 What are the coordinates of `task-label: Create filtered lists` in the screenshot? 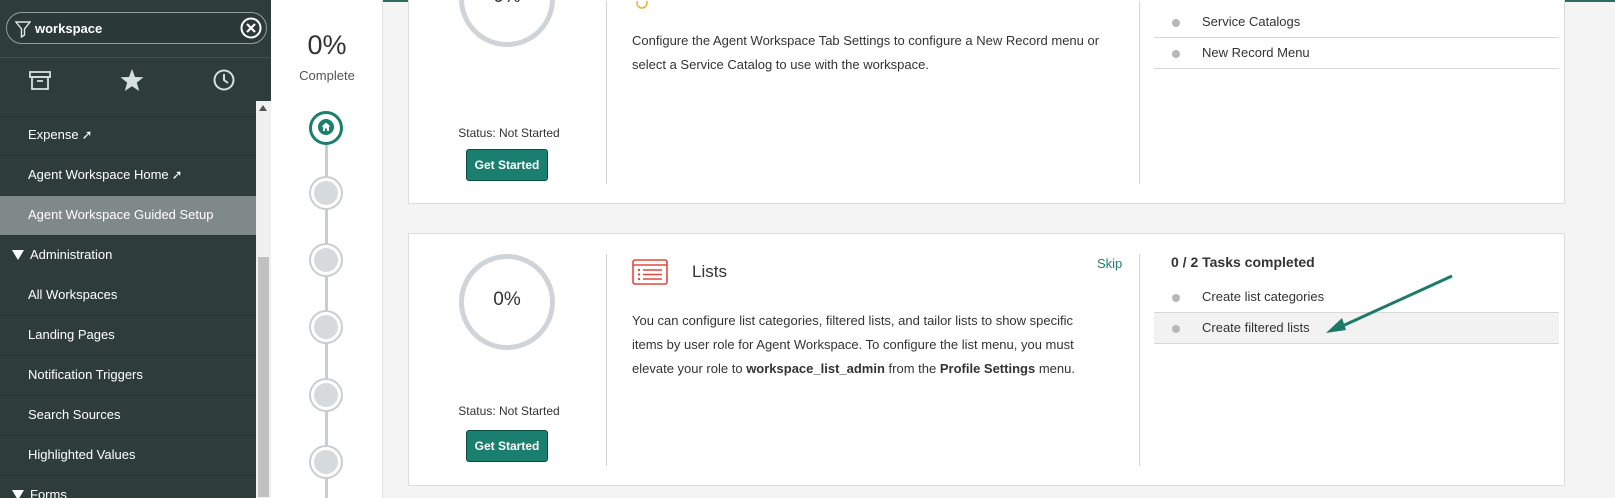 It's located at (1256, 327).